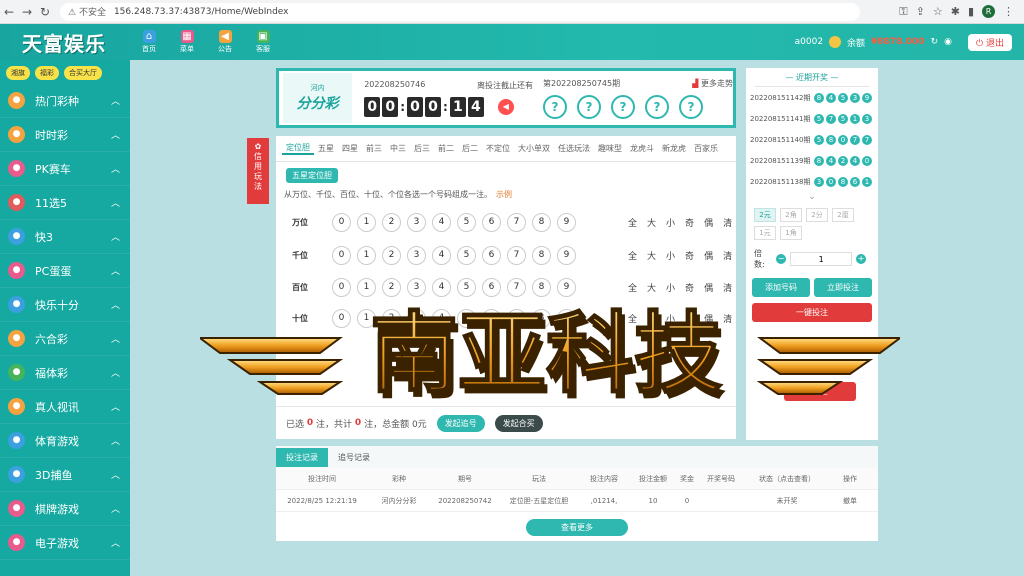  What do you see at coordinates (187, 42) in the screenshot?
I see `nav-menu: ▦ 菜单` at bounding box center [187, 42].